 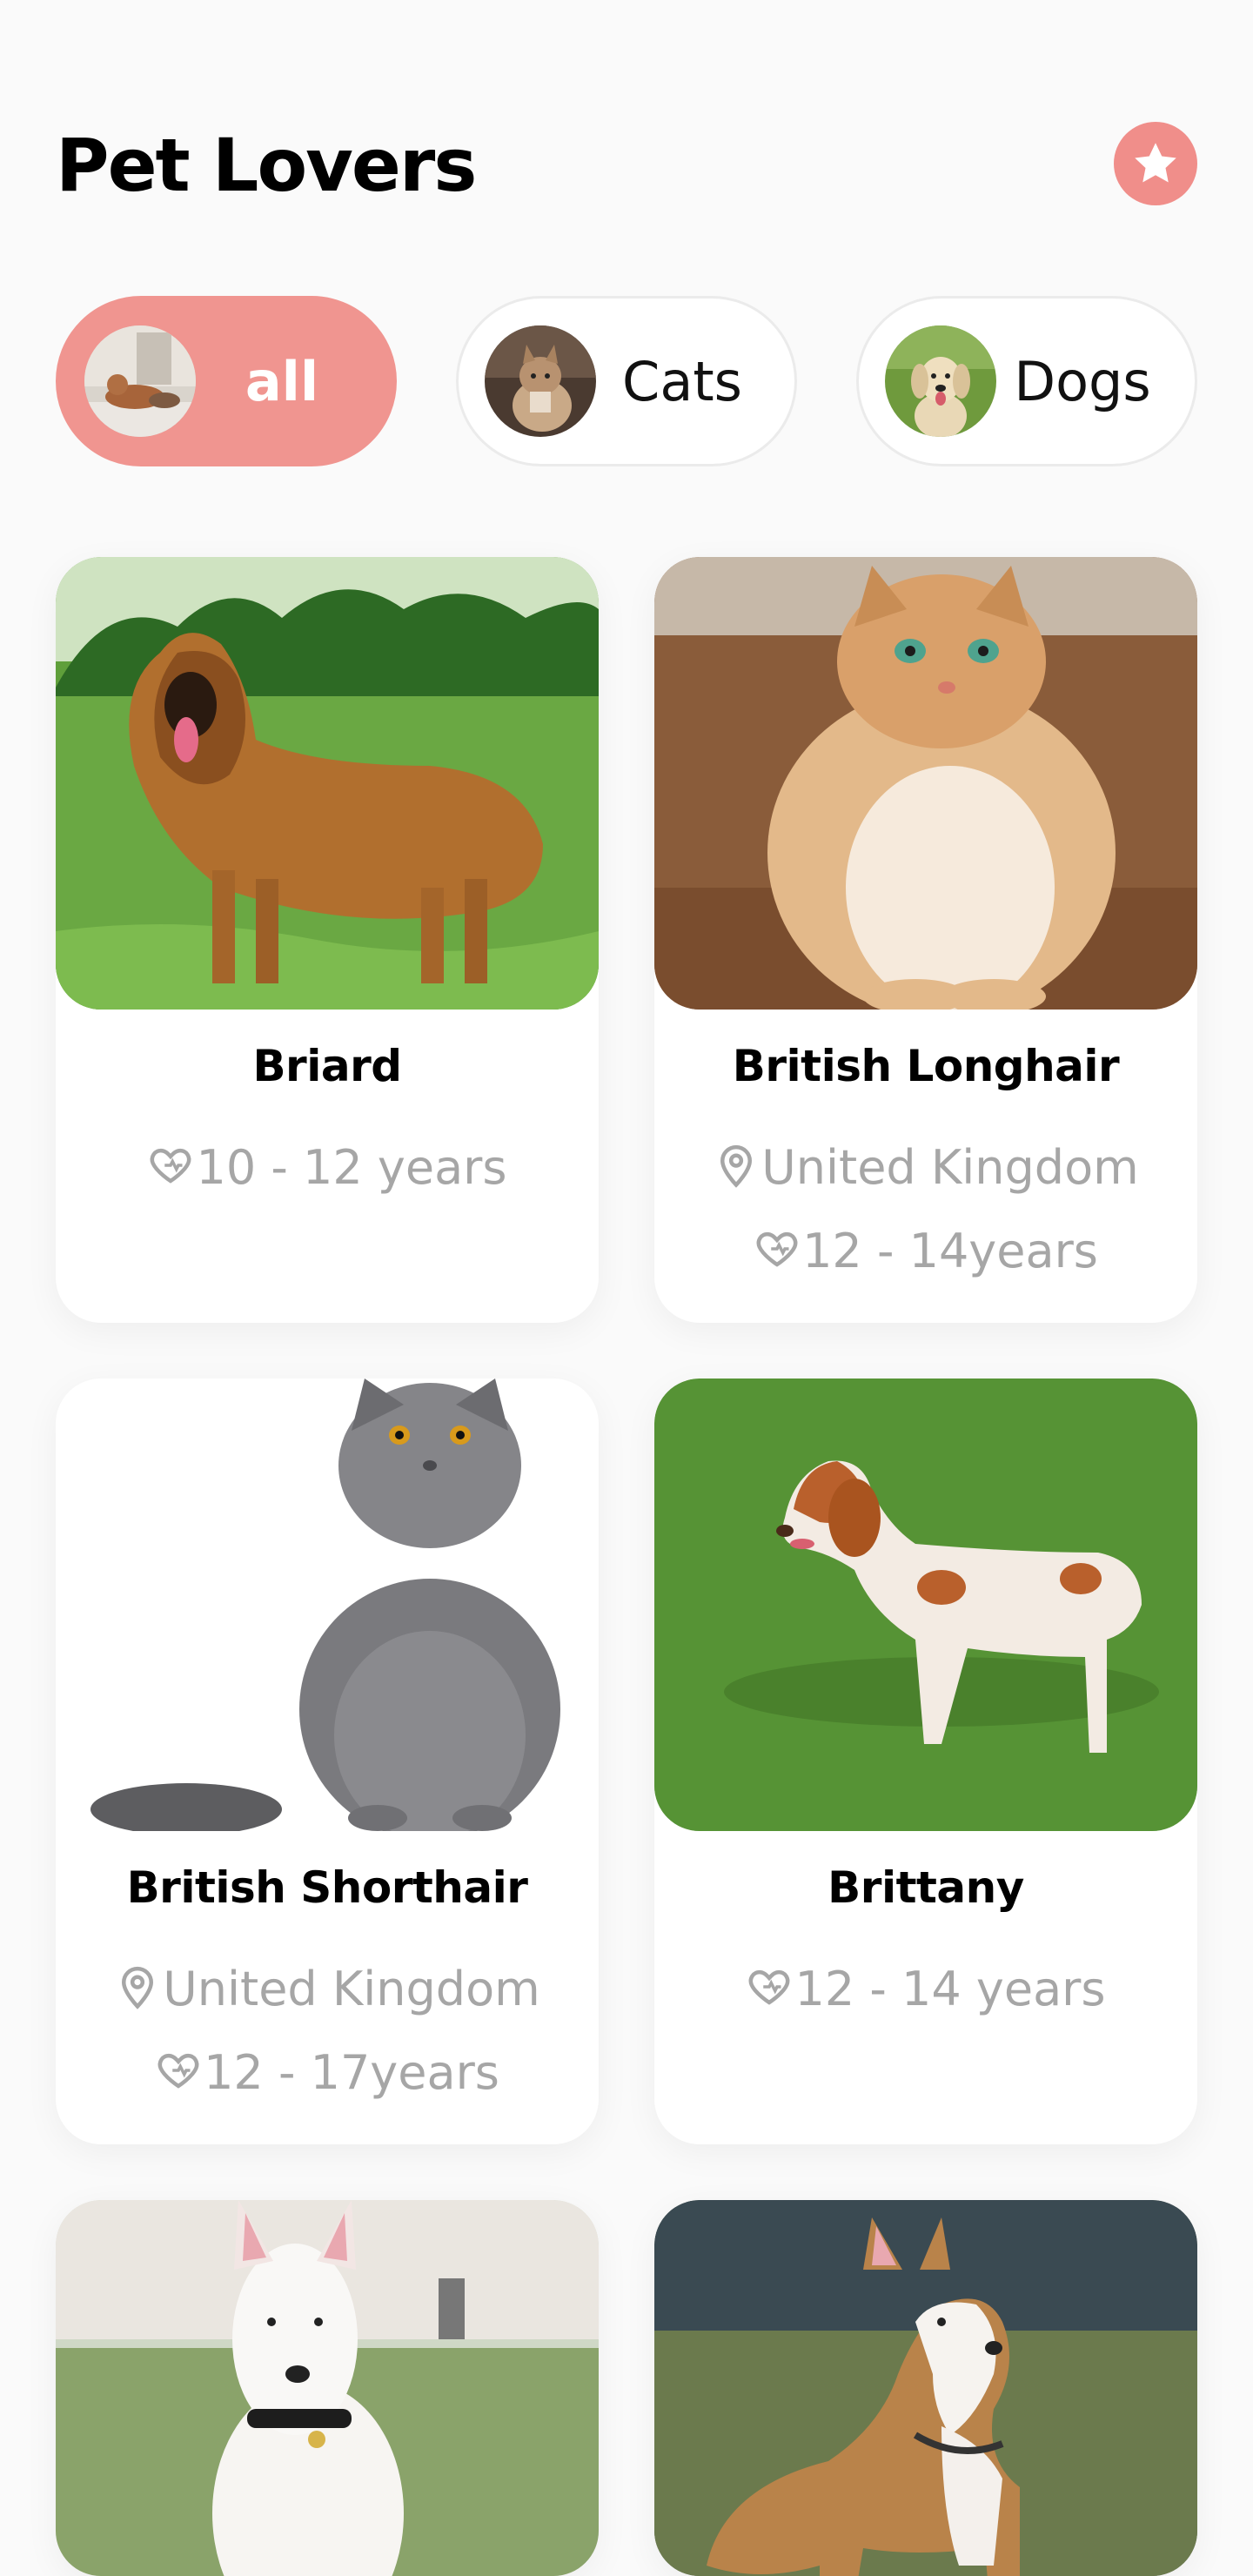 I want to click on lifespan-line: 12 - 14 years, so click(x=925, y=1989).